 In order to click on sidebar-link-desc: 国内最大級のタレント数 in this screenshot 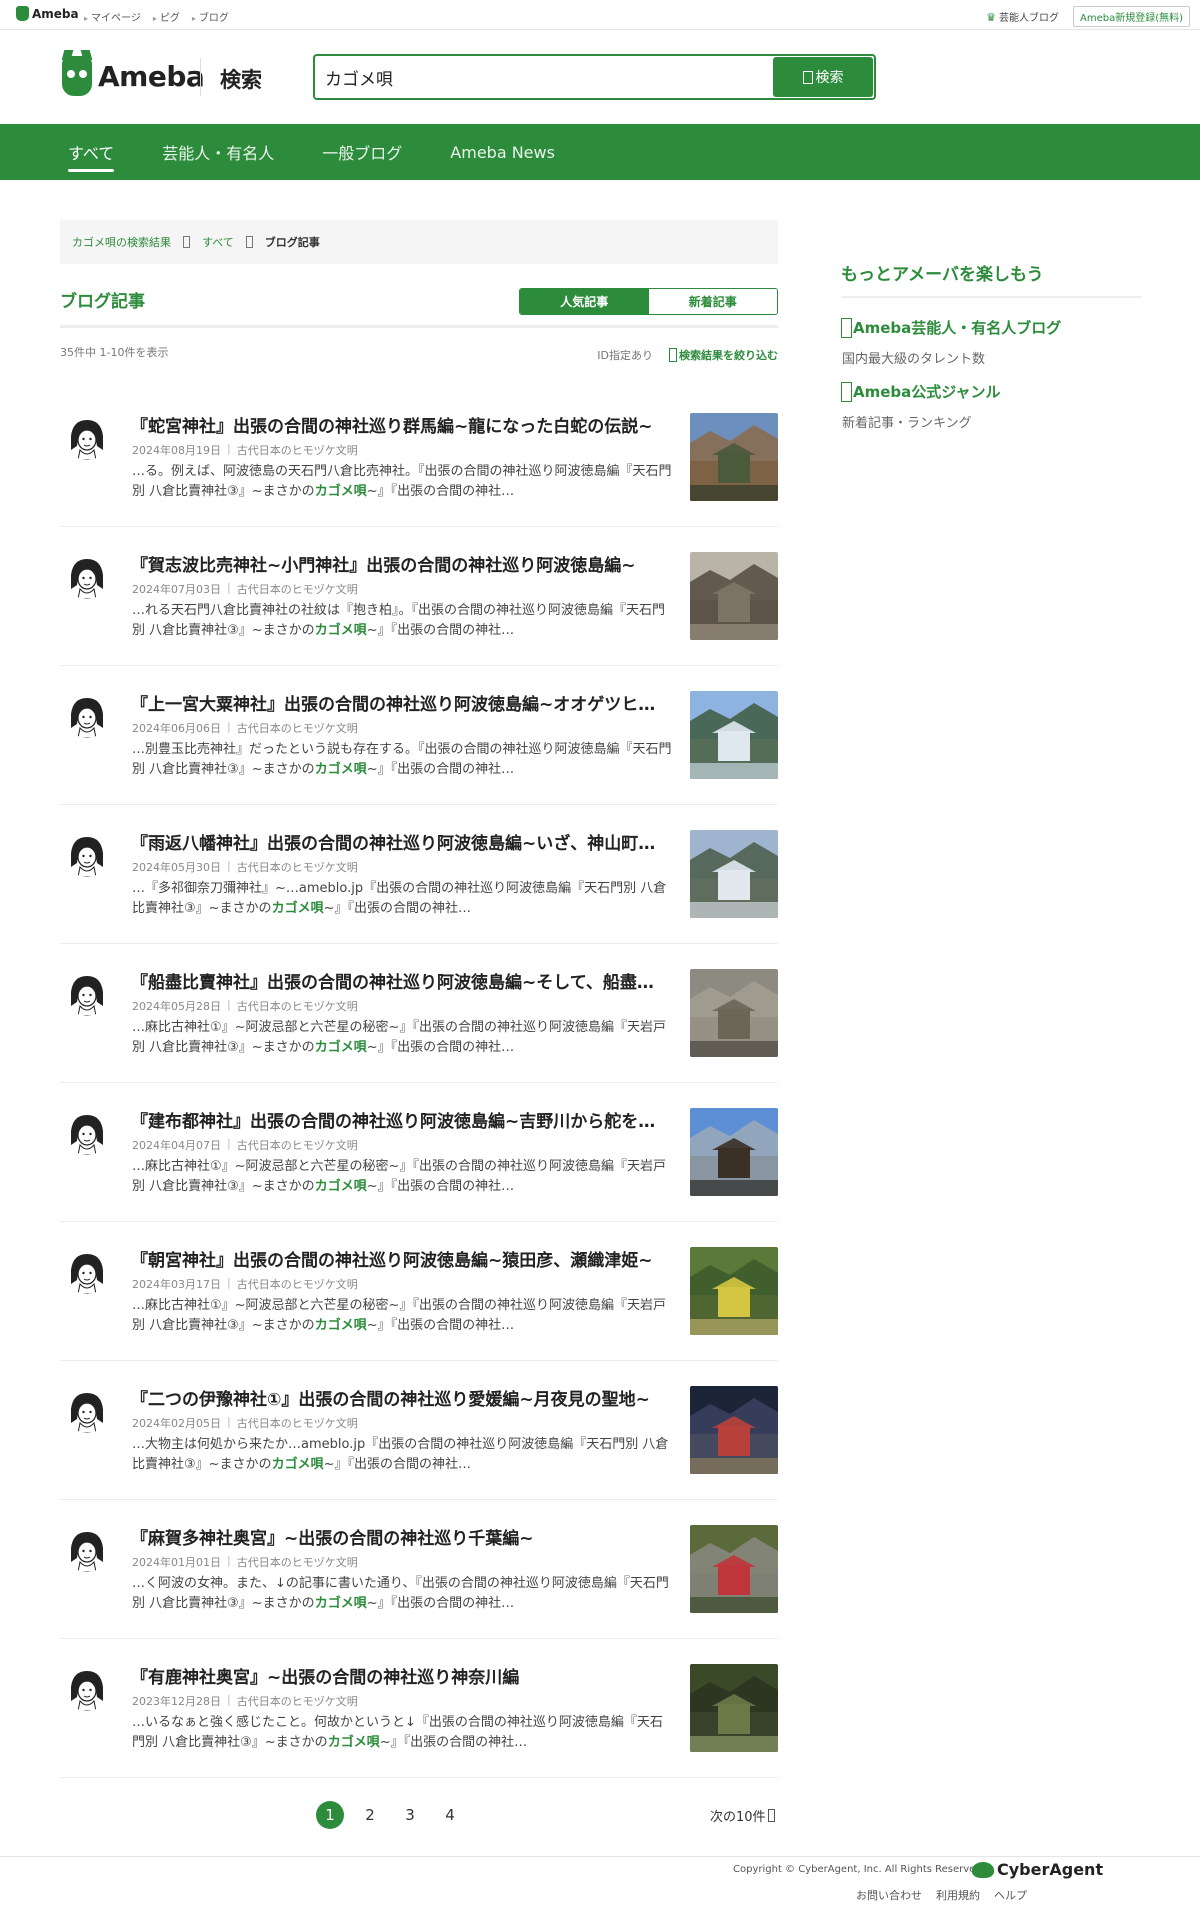, I will do `click(914, 359)`.